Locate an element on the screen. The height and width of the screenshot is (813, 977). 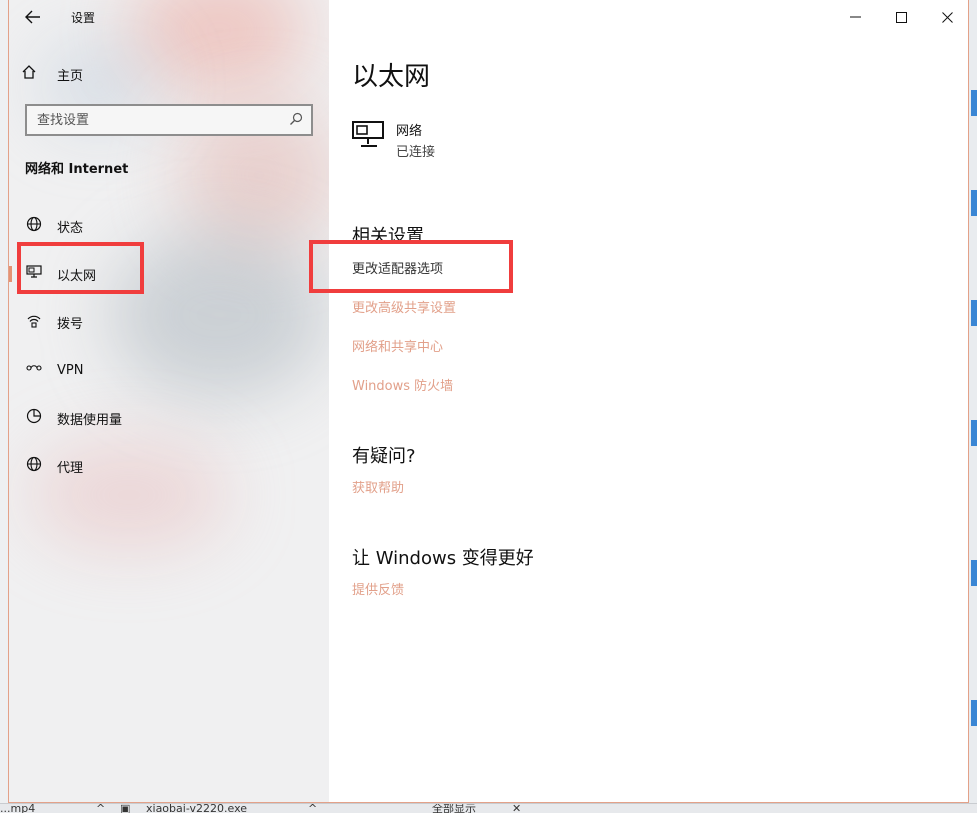
active-indicator is located at coordinates (10, 274).